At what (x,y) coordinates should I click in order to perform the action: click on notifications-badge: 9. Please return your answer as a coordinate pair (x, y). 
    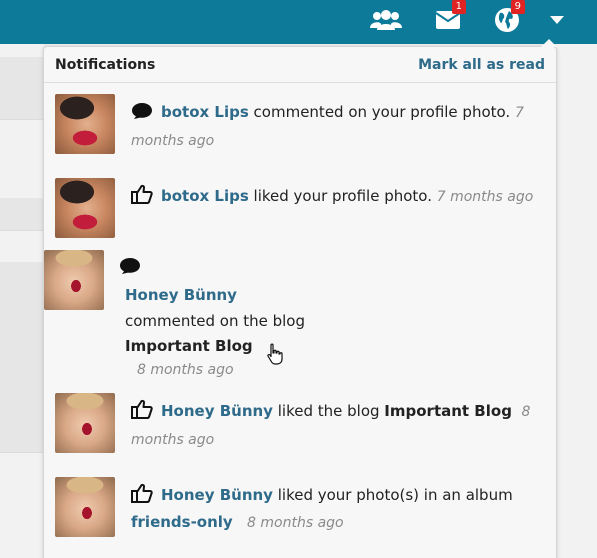
    Looking at the image, I should click on (517, 7).